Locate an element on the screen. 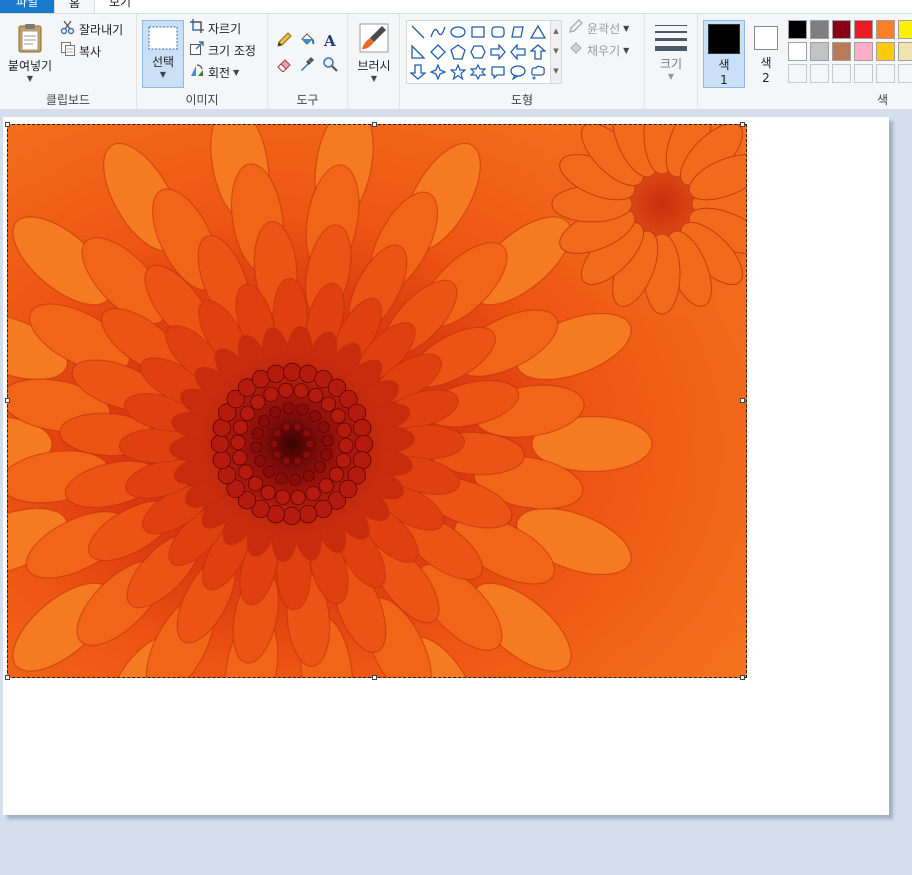 The height and width of the screenshot is (875, 912). pentagon-shape-icon is located at coordinates (458, 52).